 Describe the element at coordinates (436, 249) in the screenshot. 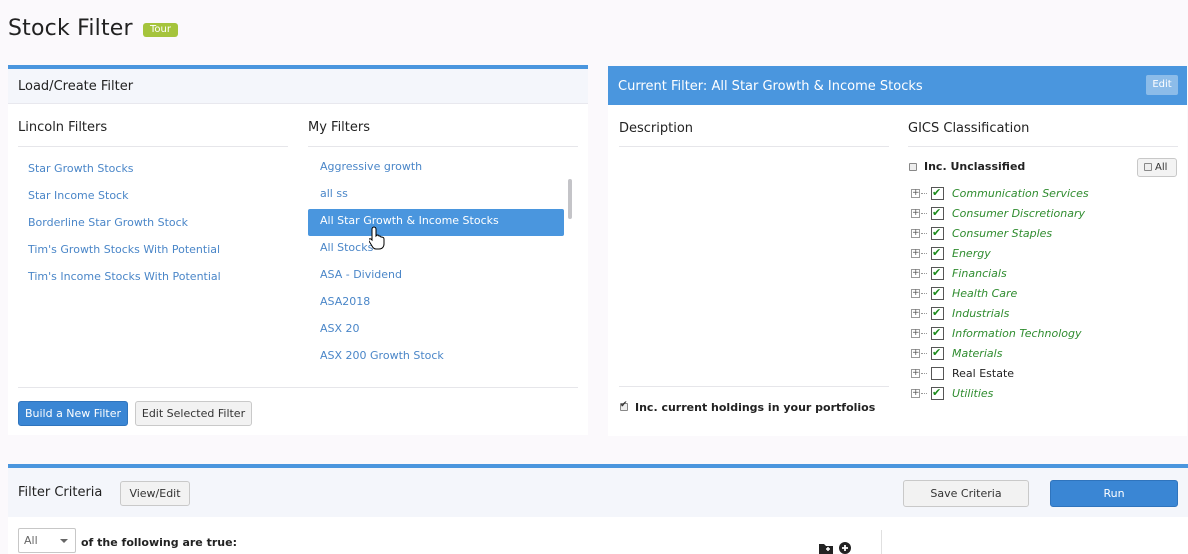

I see `my-filter-item: All Stocks` at that location.